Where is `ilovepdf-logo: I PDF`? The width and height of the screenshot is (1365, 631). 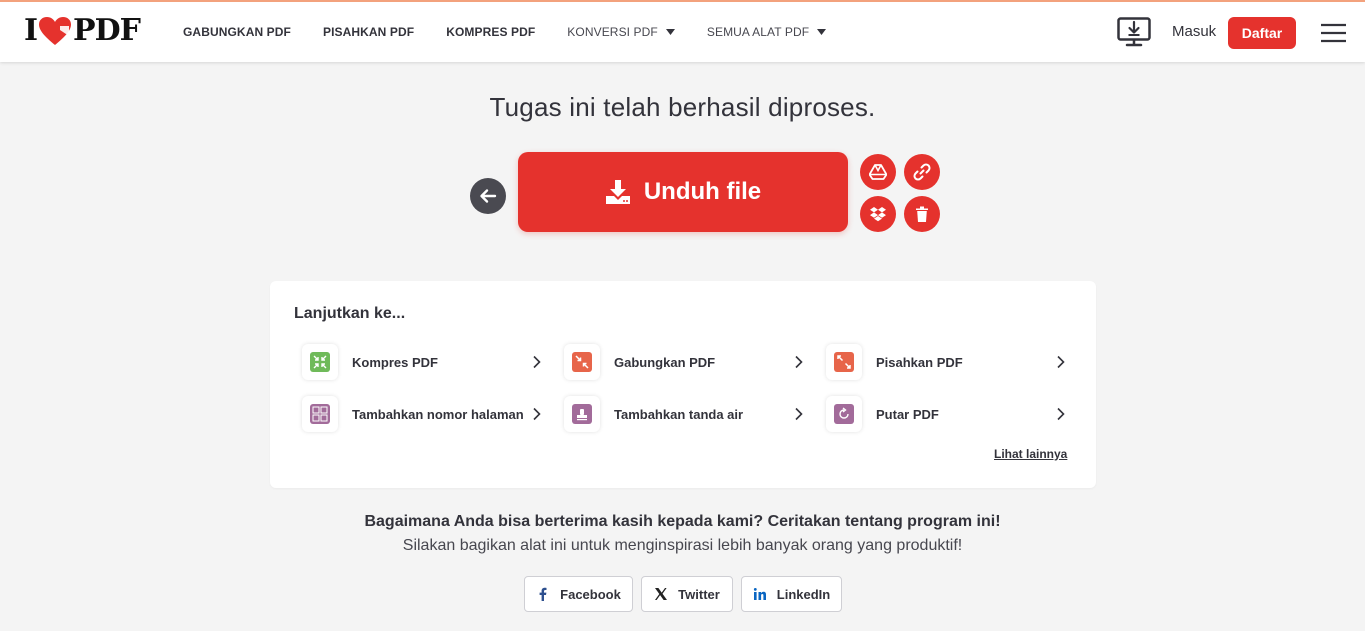 ilovepdf-logo: I PDF is located at coordinates (82, 30).